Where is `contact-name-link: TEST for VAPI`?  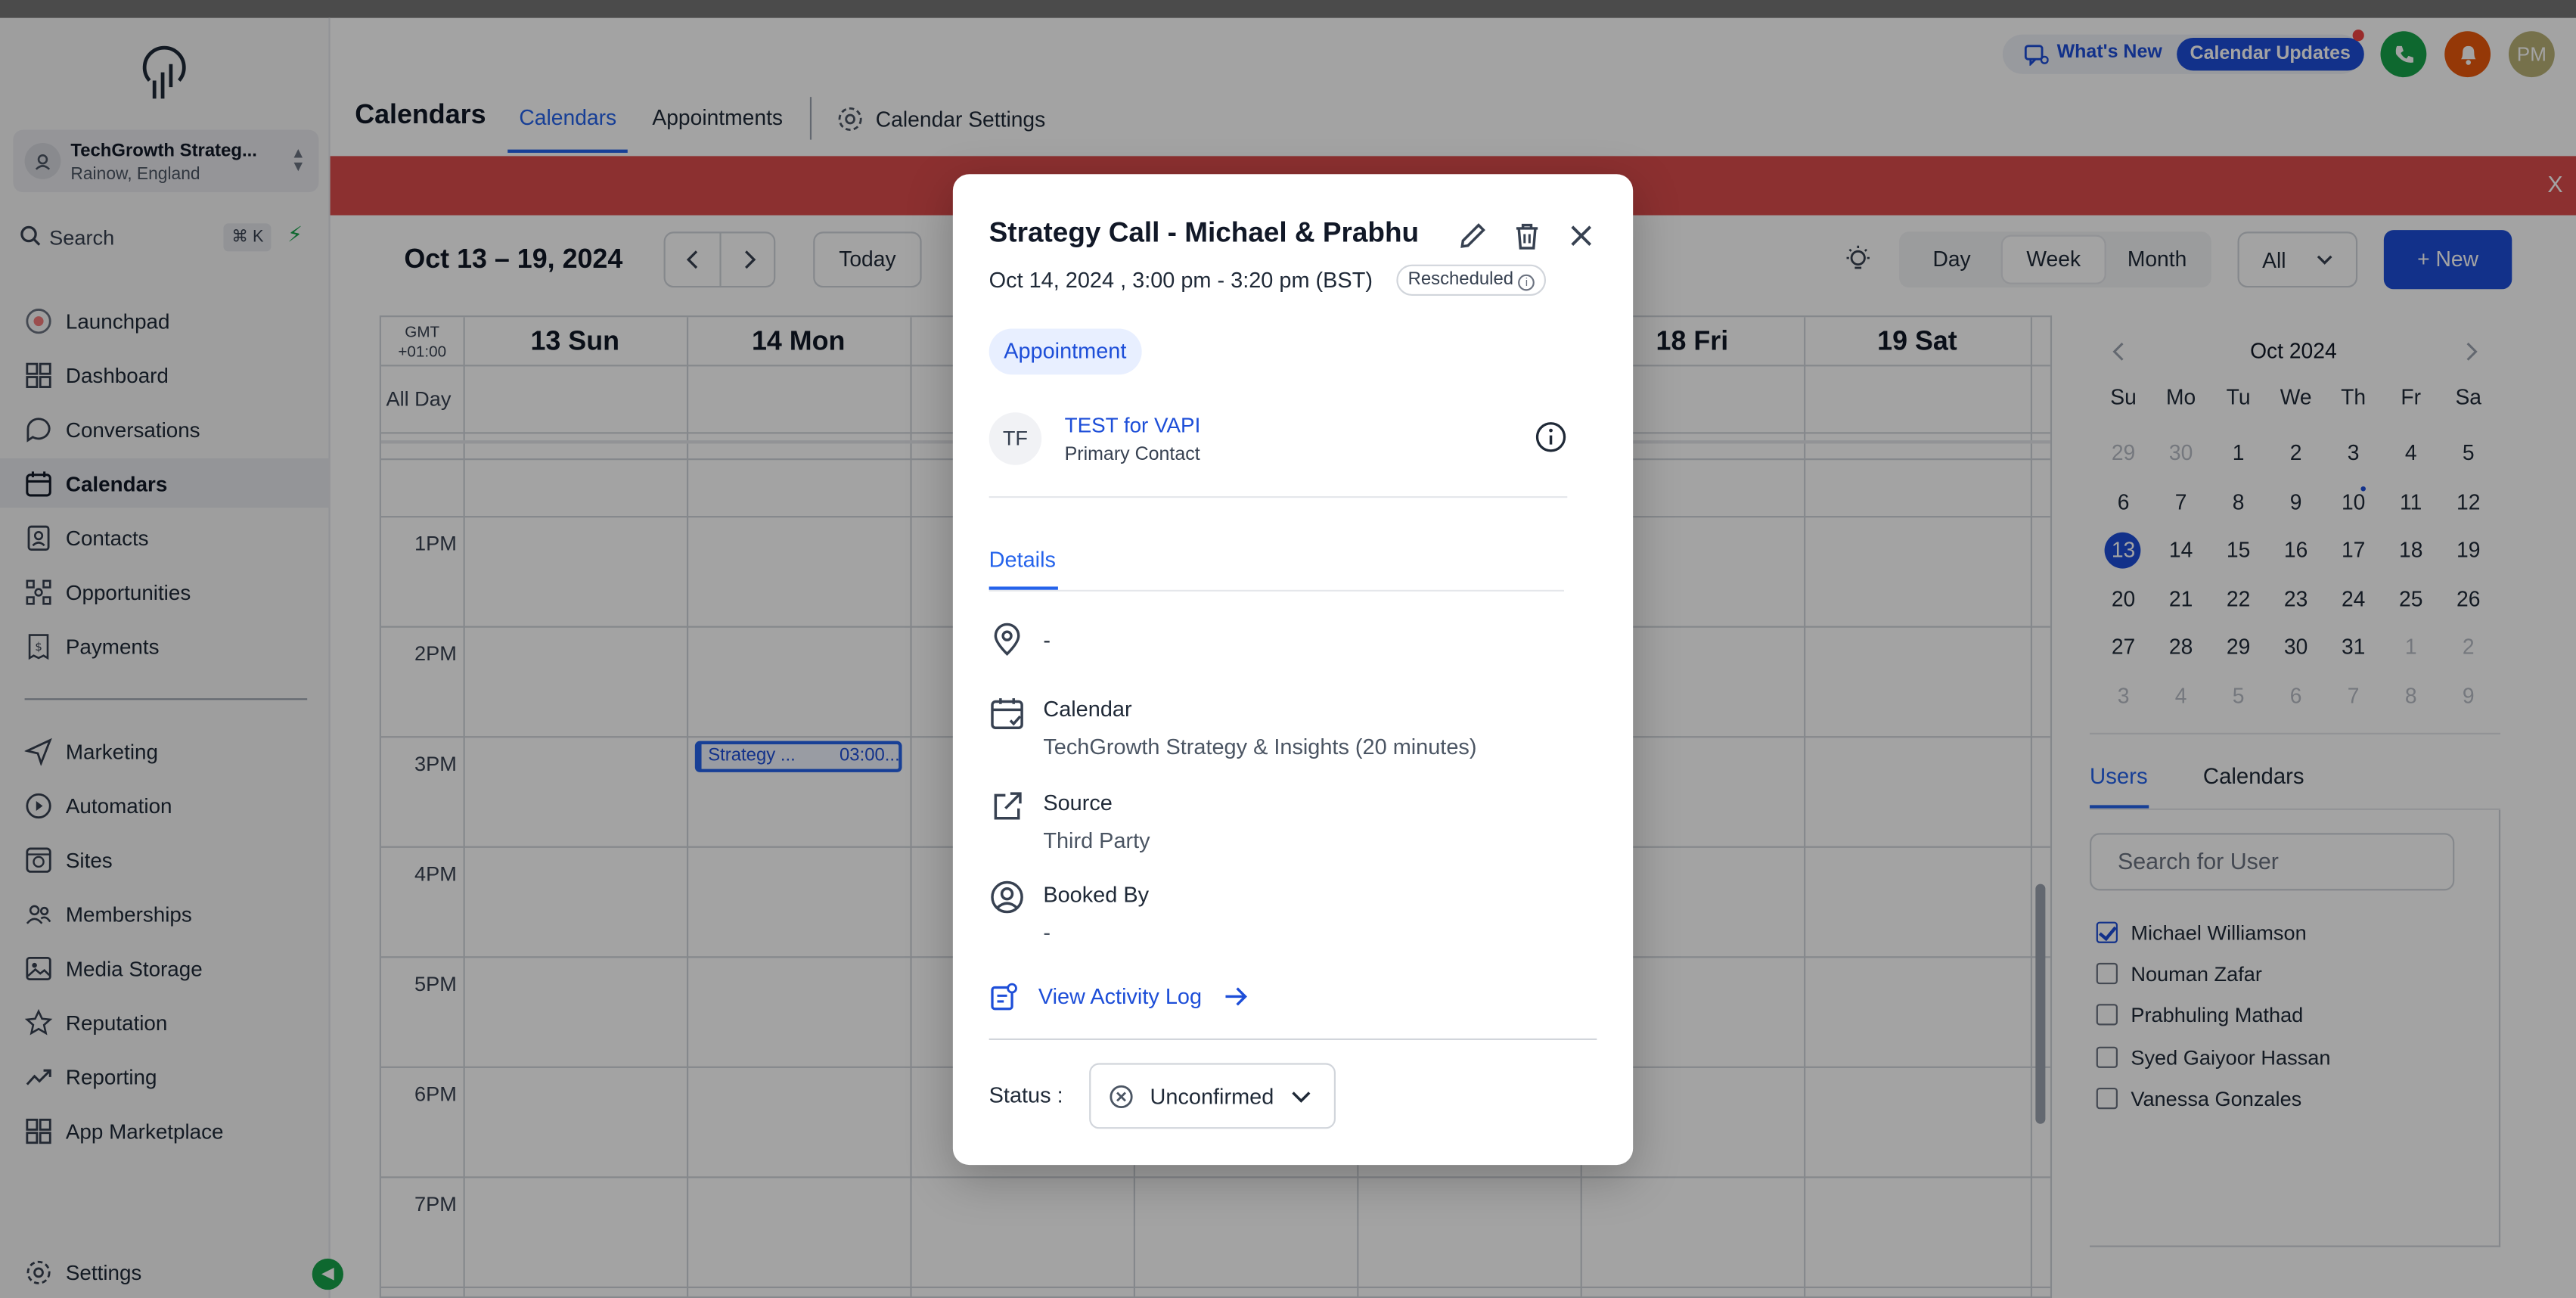
contact-name-link: TEST for VAPI is located at coordinates (1133, 424).